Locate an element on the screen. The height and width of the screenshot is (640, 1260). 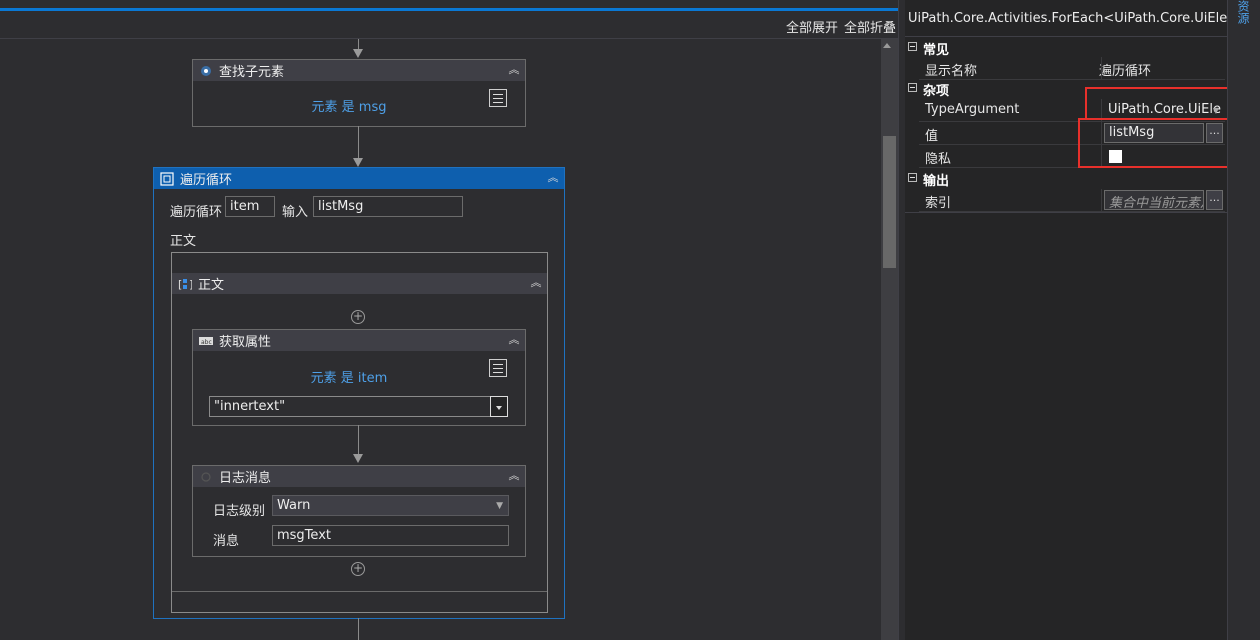
activity-title: 日志消息 is located at coordinates (245, 478).